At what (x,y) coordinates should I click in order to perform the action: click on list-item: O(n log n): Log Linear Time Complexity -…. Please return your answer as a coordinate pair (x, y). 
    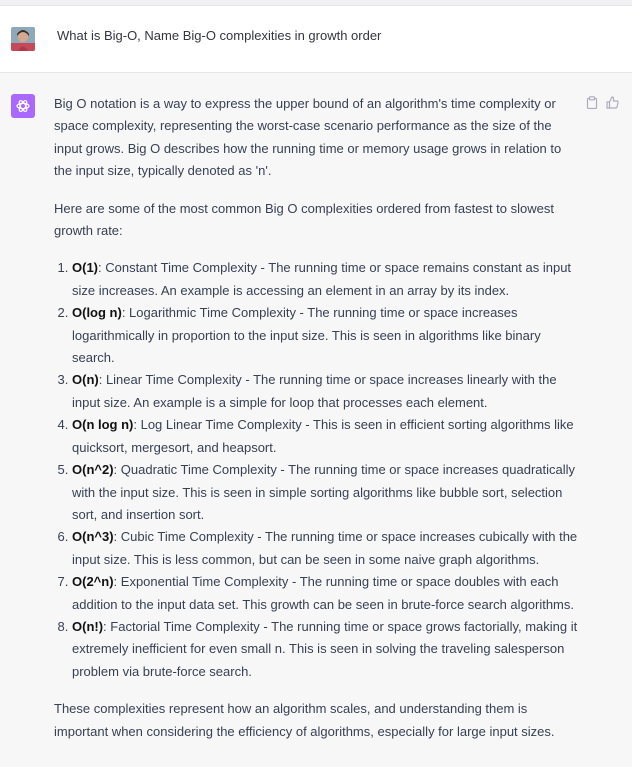
    Looking at the image, I should click on (325, 436).